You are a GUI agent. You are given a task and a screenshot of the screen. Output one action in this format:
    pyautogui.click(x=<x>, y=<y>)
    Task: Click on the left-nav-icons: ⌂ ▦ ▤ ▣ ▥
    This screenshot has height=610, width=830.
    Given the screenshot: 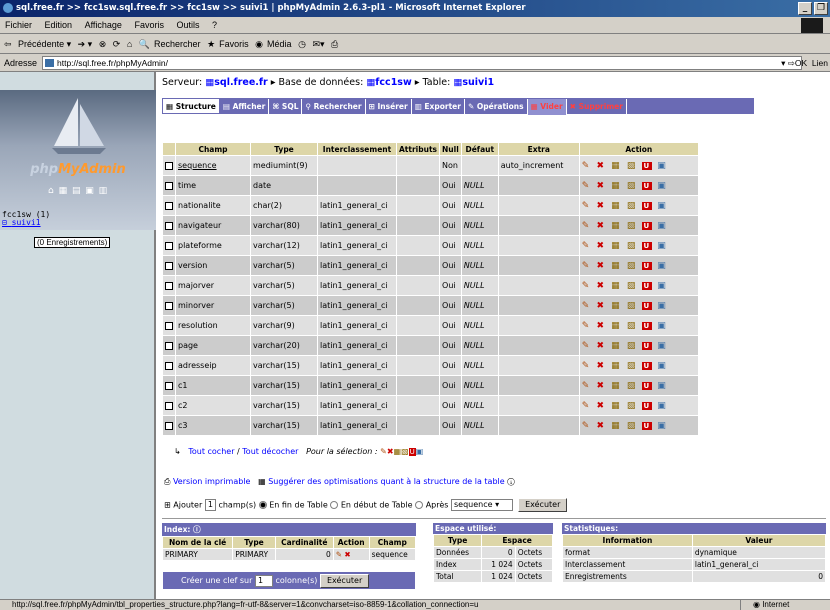 What is the action you would take?
    pyautogui.click(x=78, y=191)
    